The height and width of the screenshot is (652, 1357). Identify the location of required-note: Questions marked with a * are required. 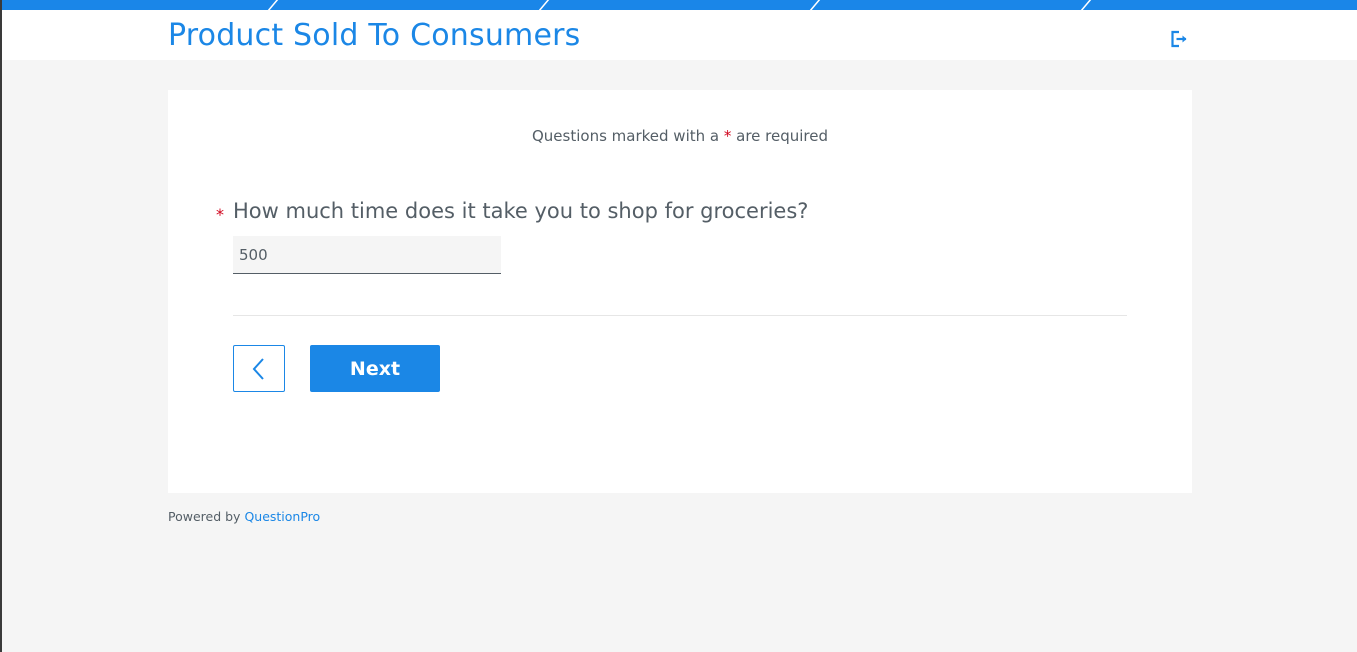
(680, 136).